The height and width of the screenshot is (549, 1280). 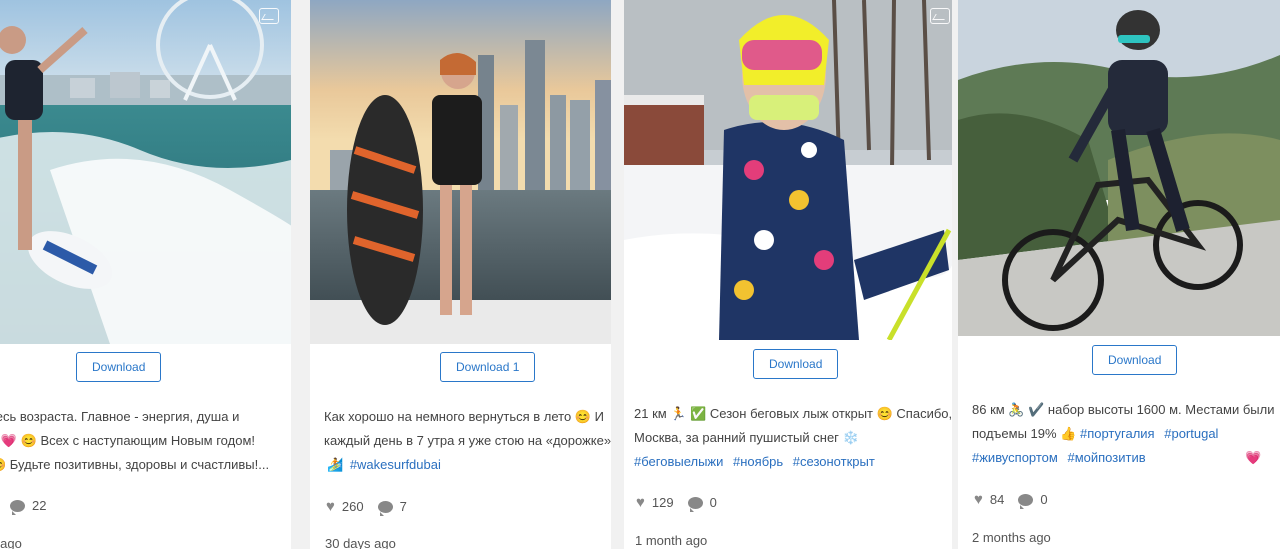 I want to click on comment-count: 22, so click(x=39, y=505).